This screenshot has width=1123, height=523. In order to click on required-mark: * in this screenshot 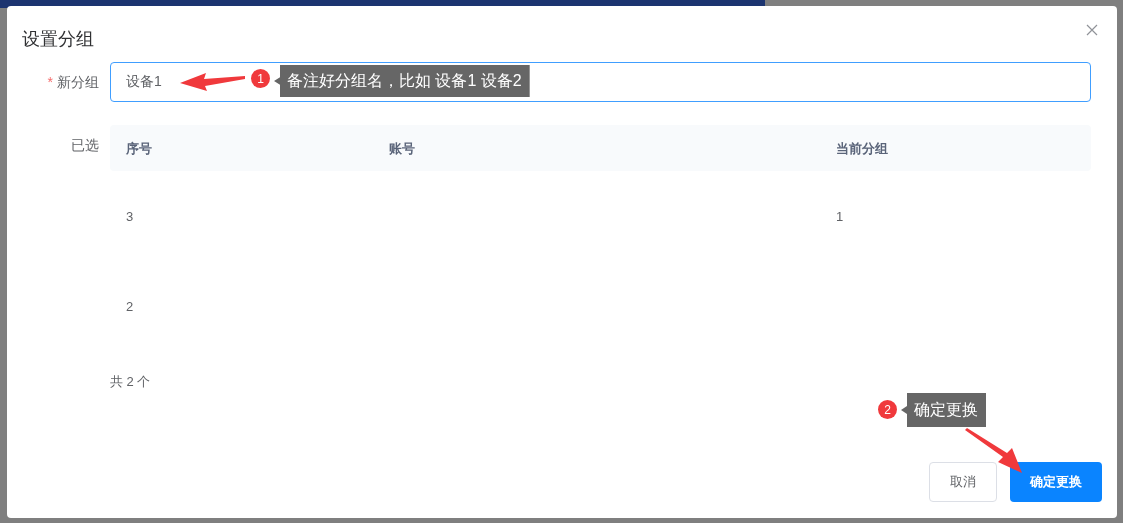, I will do `click(50, 82)`.